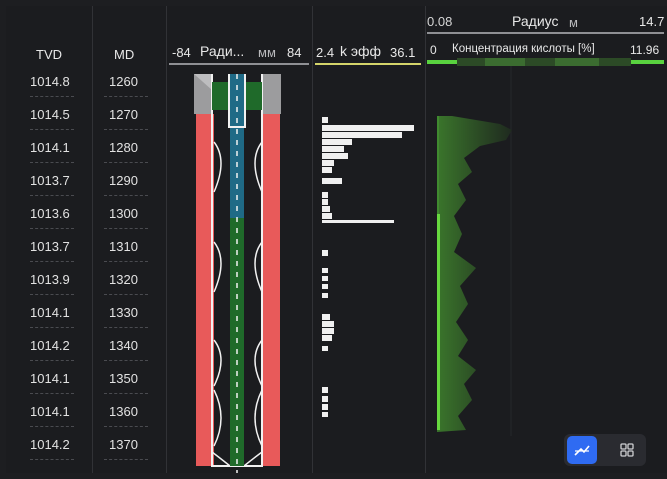 Image resolution: width=667 pixels, height=479 pixels. Describe the element at coordinates (438, 322) in the screenshot. I see `acid-profile-edge` at that location.